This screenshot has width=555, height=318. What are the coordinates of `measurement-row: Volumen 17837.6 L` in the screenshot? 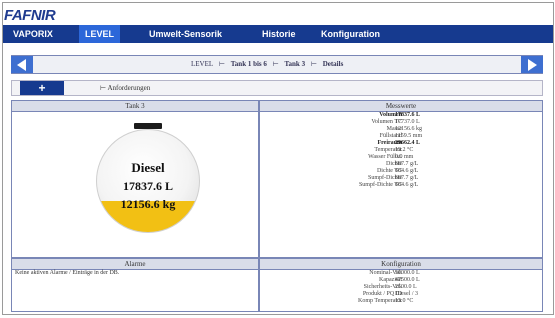 It's located at (401, 115).